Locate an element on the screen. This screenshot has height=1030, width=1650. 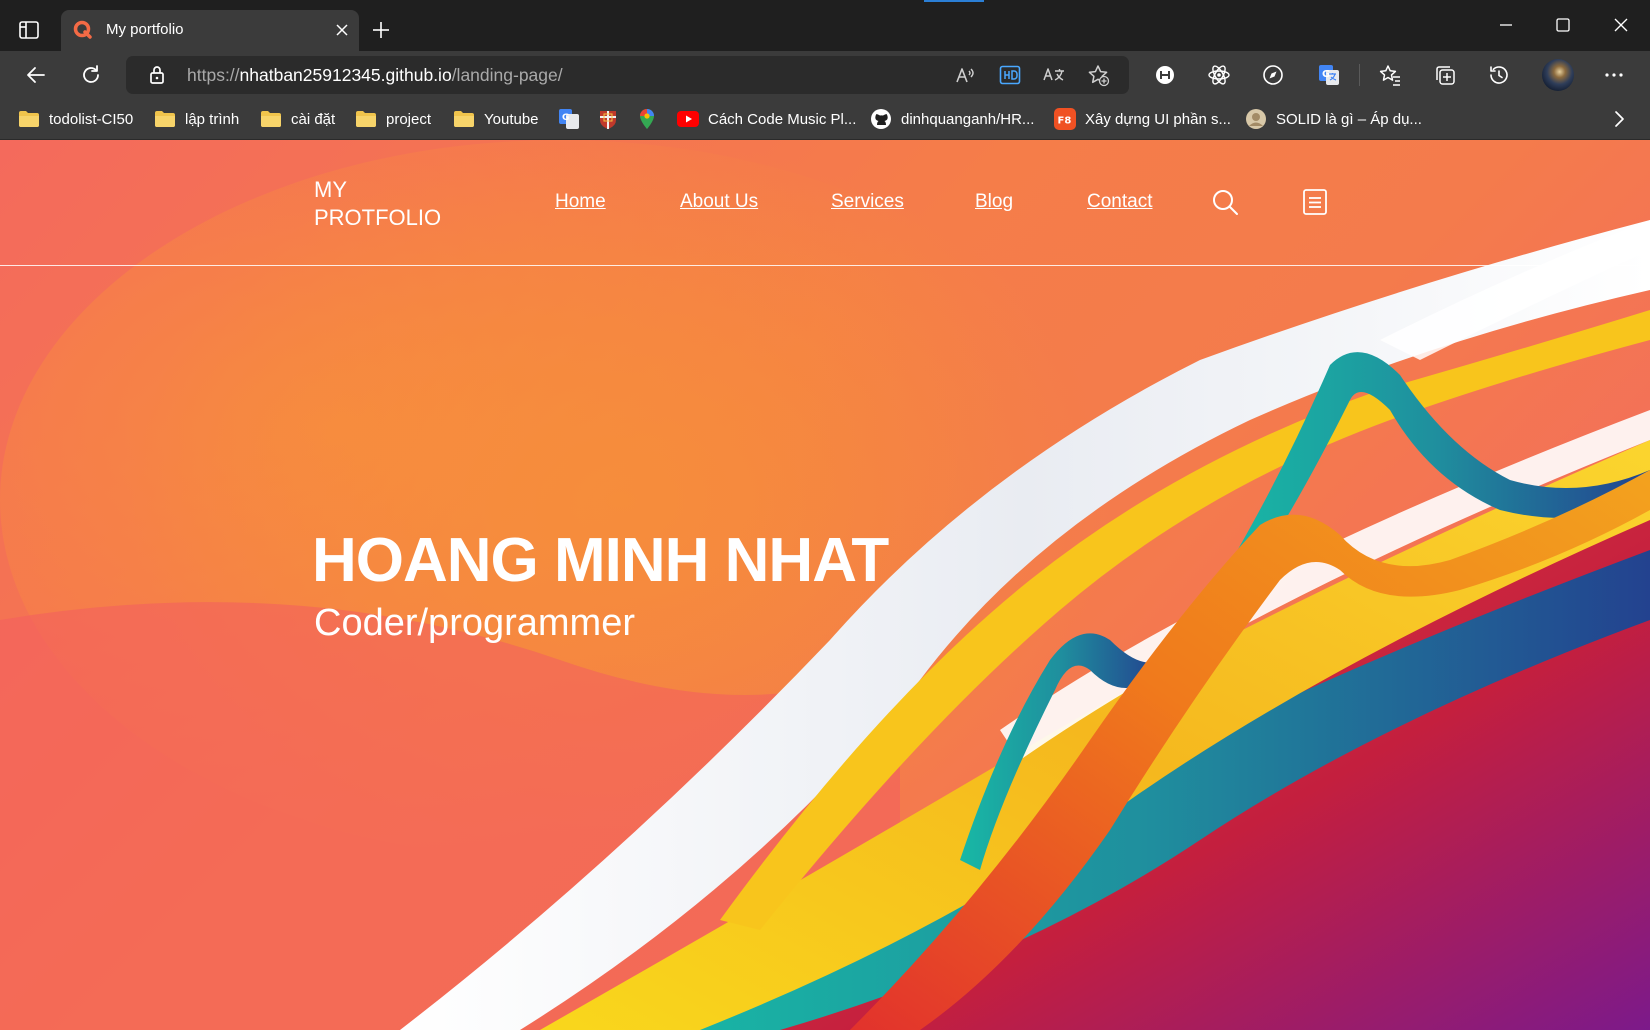
menu-icon is located at coordinates (1315, 202).